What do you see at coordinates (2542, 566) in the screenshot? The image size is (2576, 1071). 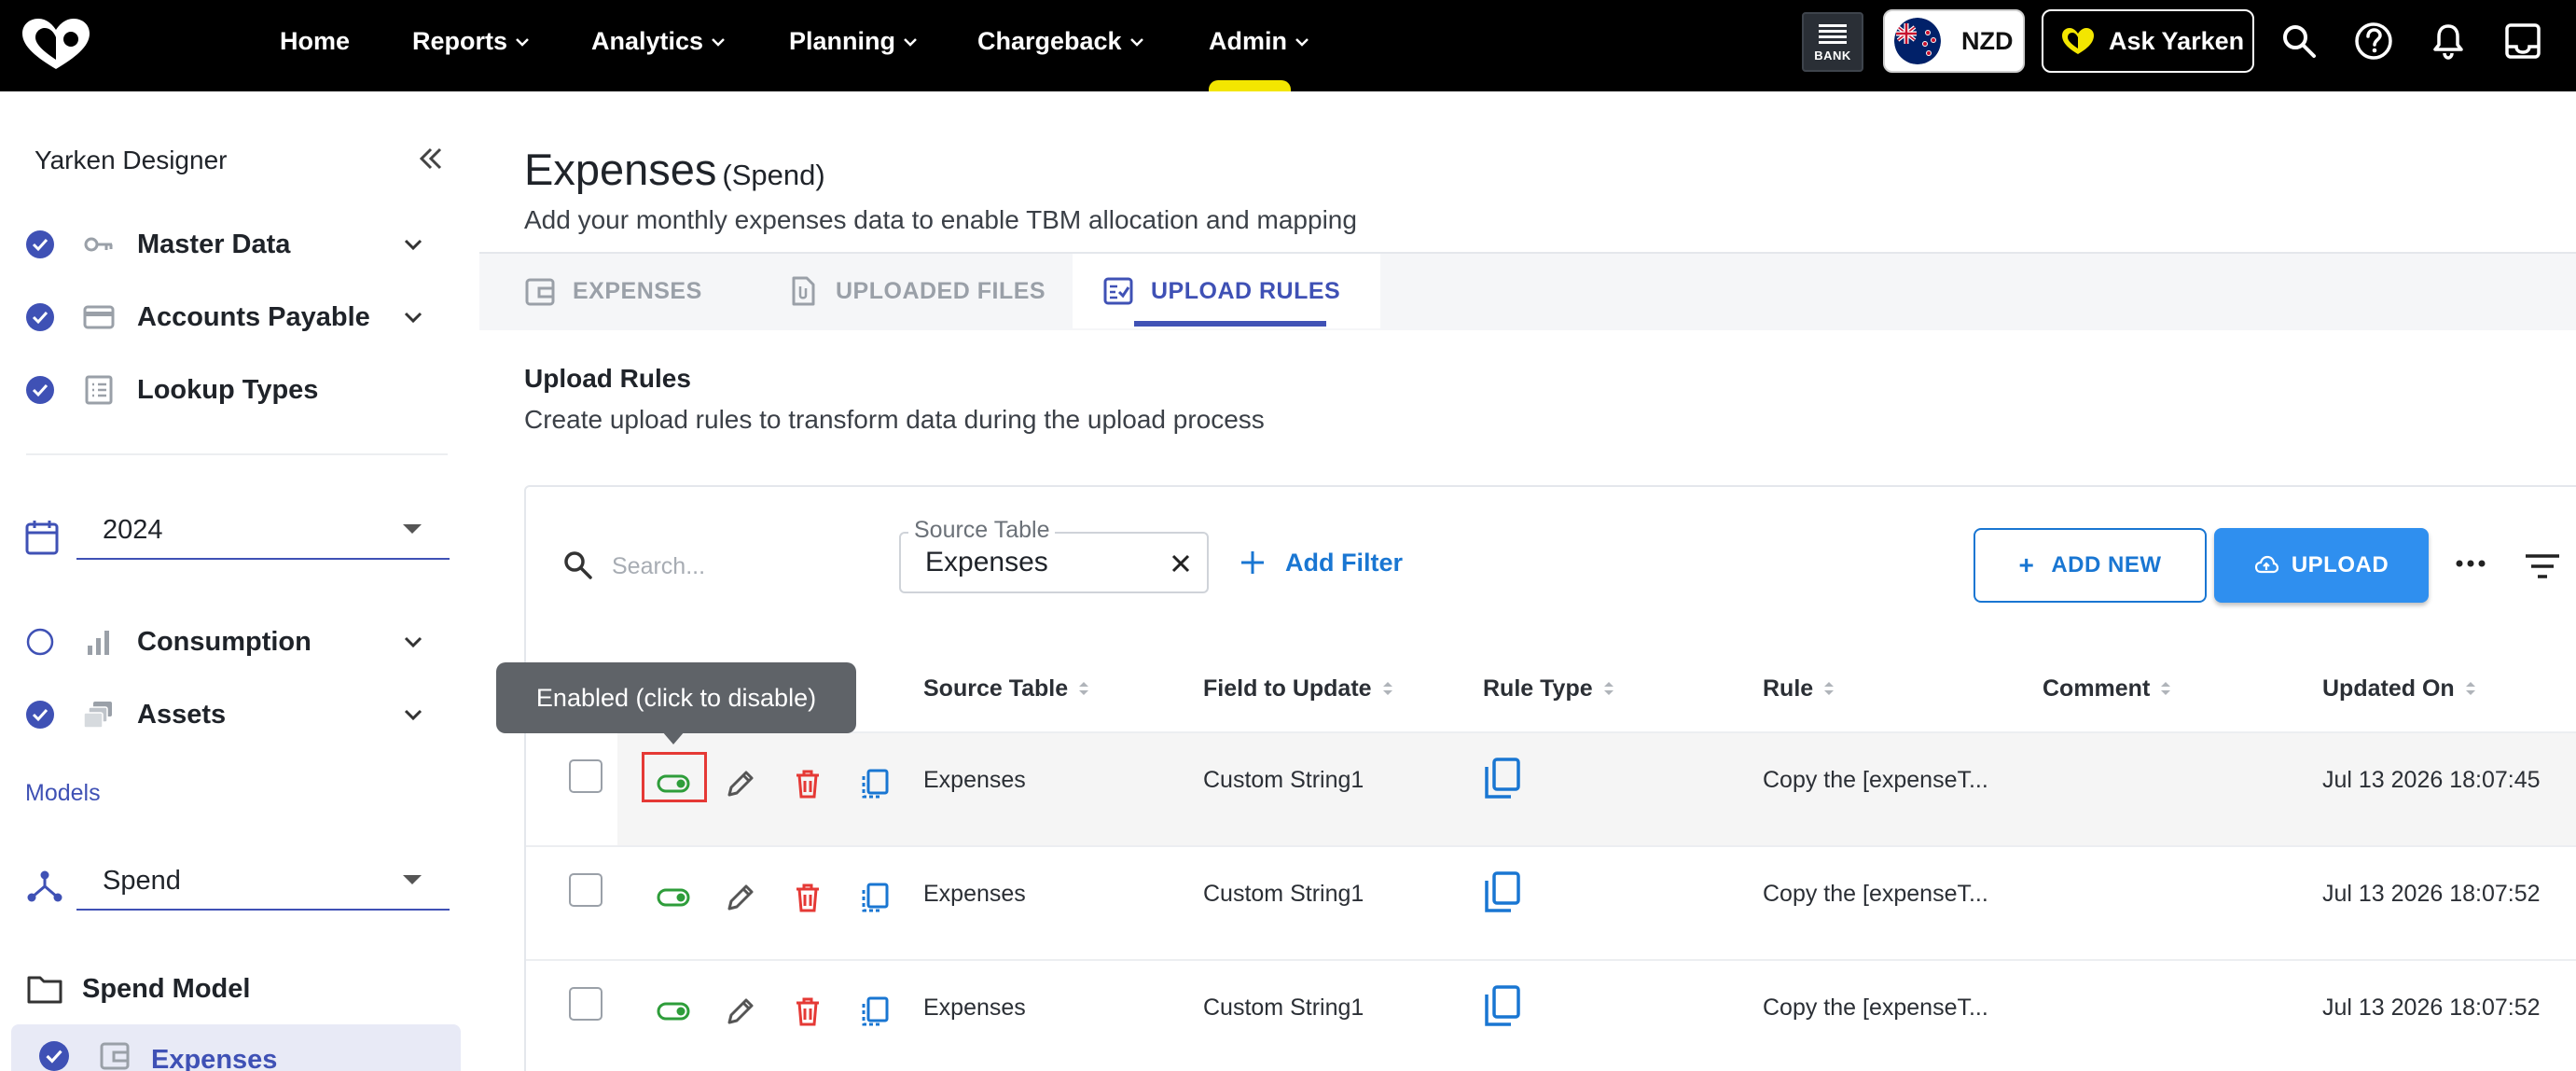 I see `filter-list-icon` at bounding box center [2542, 566].